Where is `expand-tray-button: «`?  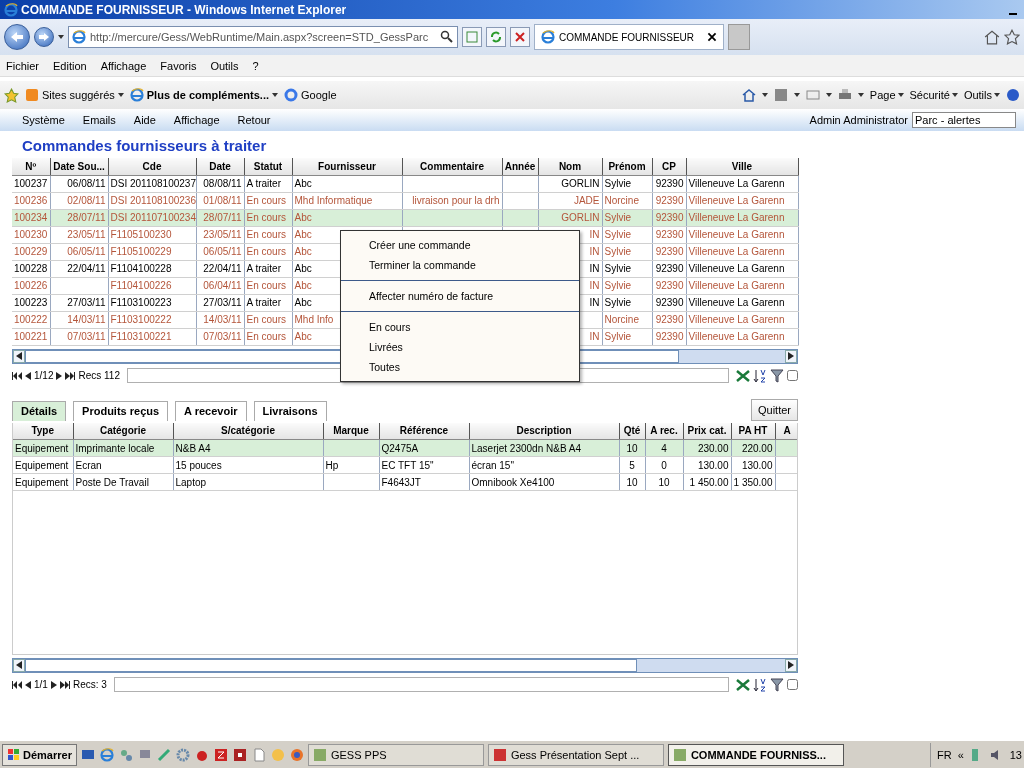
expand-tray-button: « is located at coordinates (960, 754).